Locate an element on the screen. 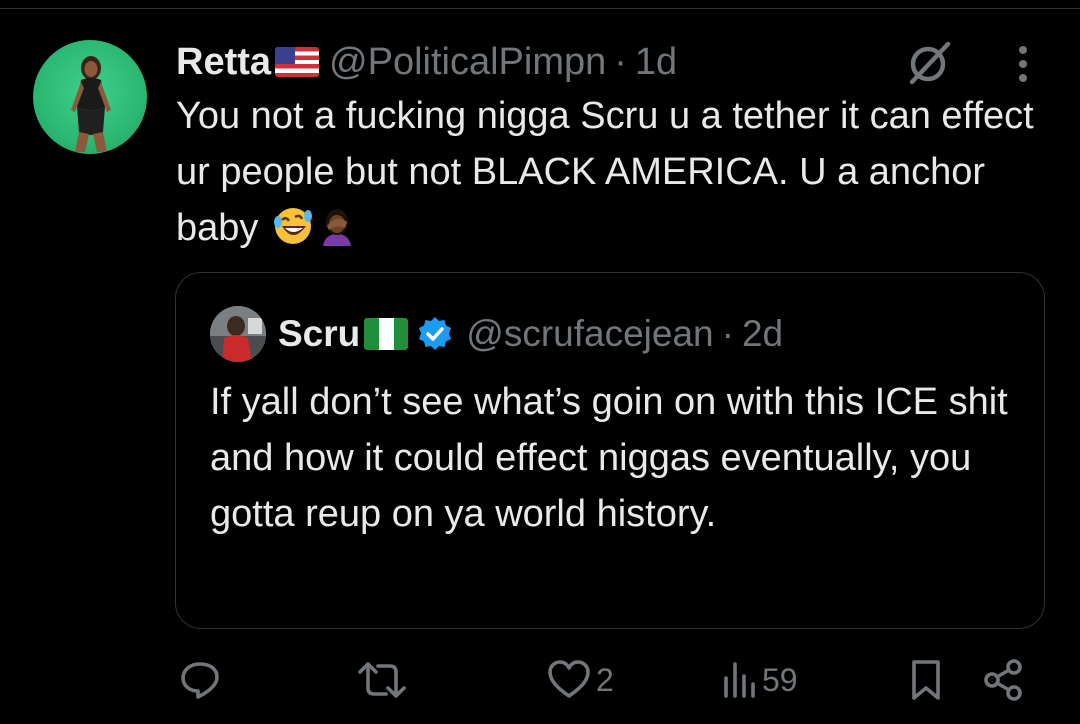 This screenshot has width=1080, height=724. share-icon is located at coordinates (1003, 680).